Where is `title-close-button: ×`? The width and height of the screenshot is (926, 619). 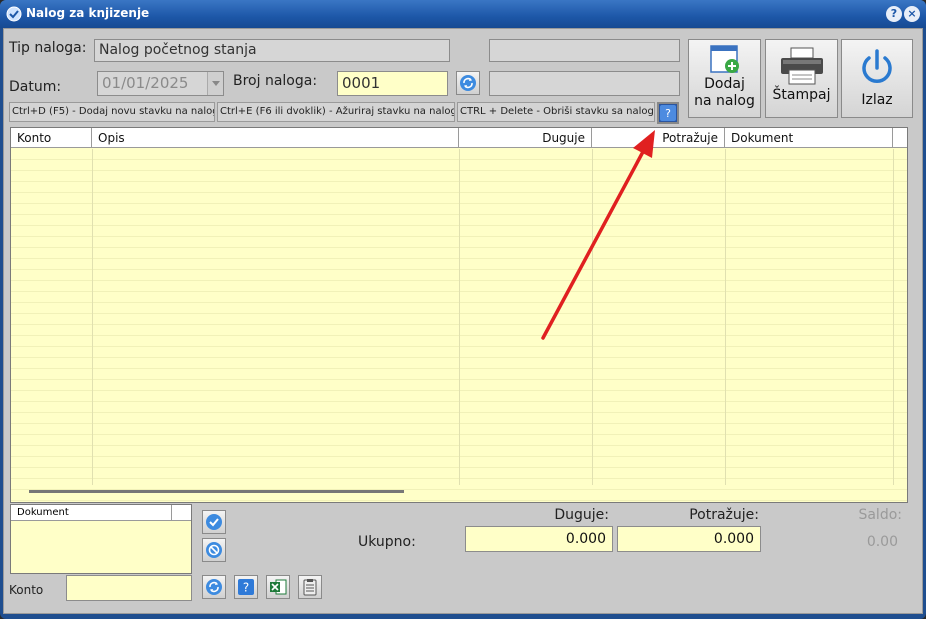 title-close-button: × is located at coordinates (912, 14).